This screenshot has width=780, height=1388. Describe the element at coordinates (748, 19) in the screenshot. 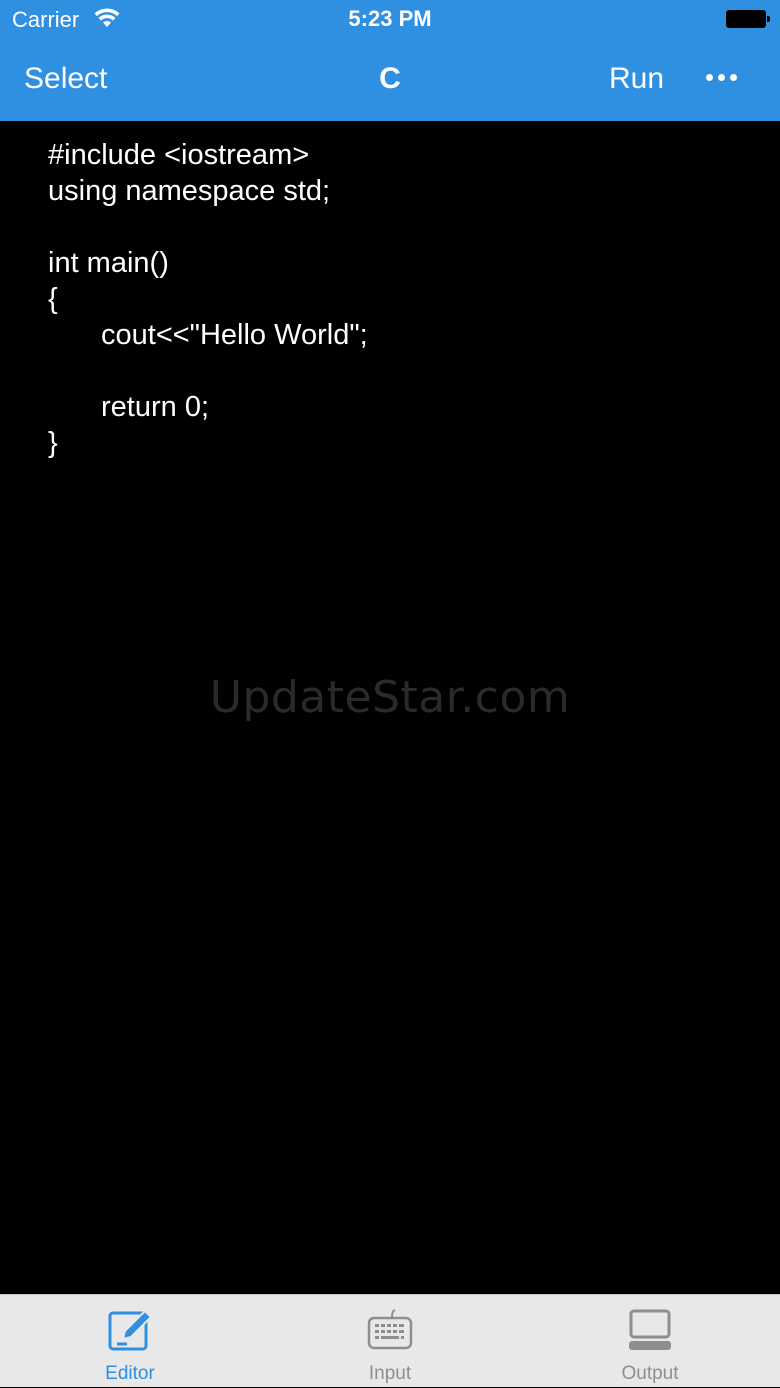

I see `battery-icon` at that location.